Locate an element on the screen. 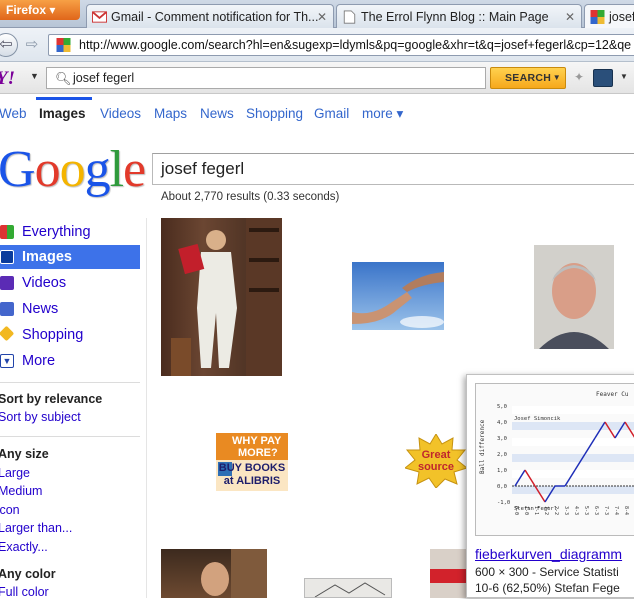 This screenshot has width=634, height=599. newspaper-icon is located at coordinates (7, 309).